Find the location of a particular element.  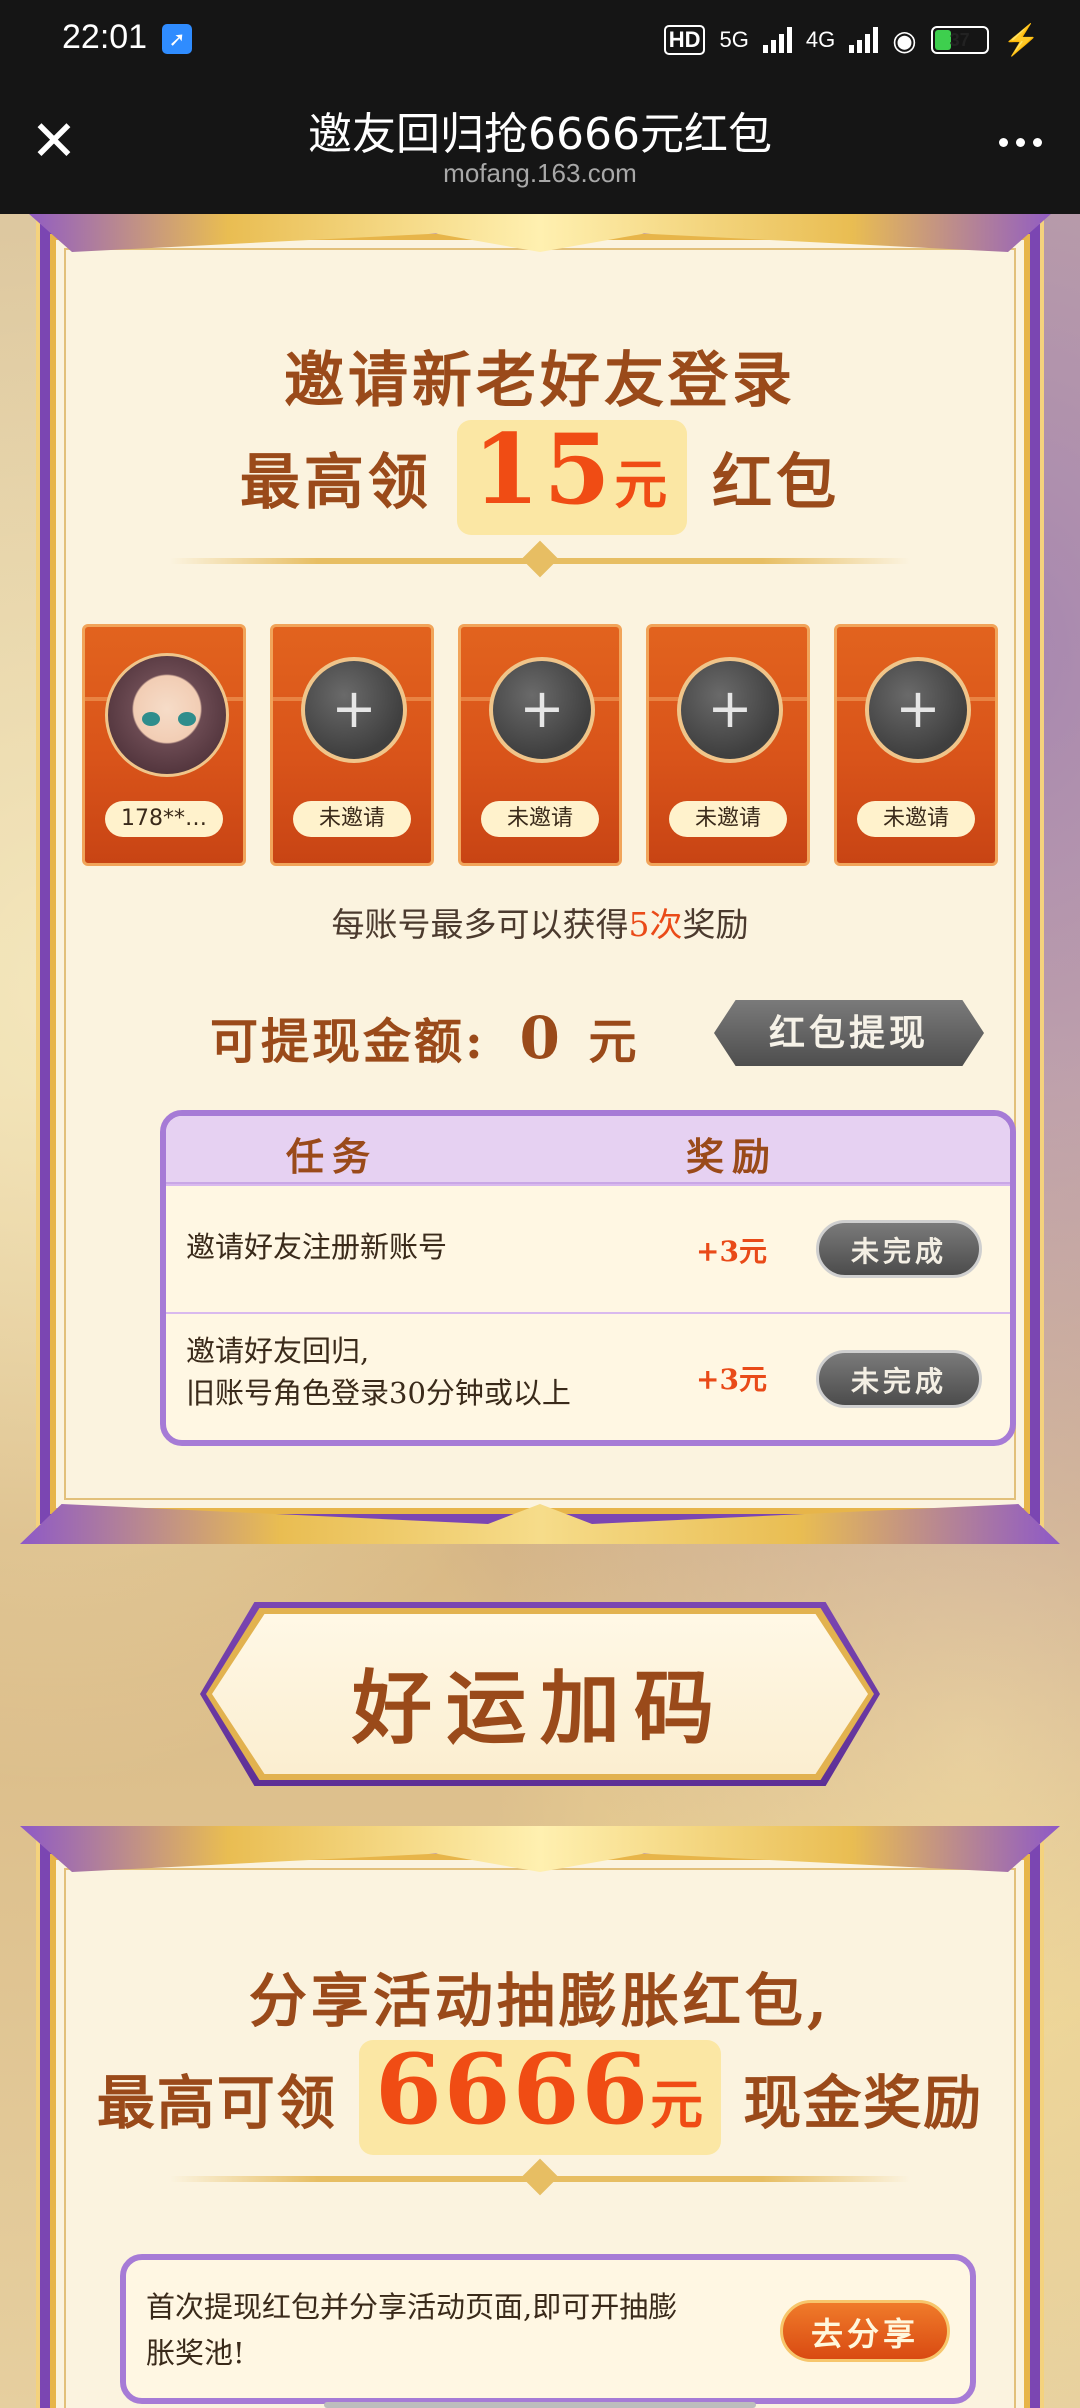

signal-icon is located at coordinates (777, 40).